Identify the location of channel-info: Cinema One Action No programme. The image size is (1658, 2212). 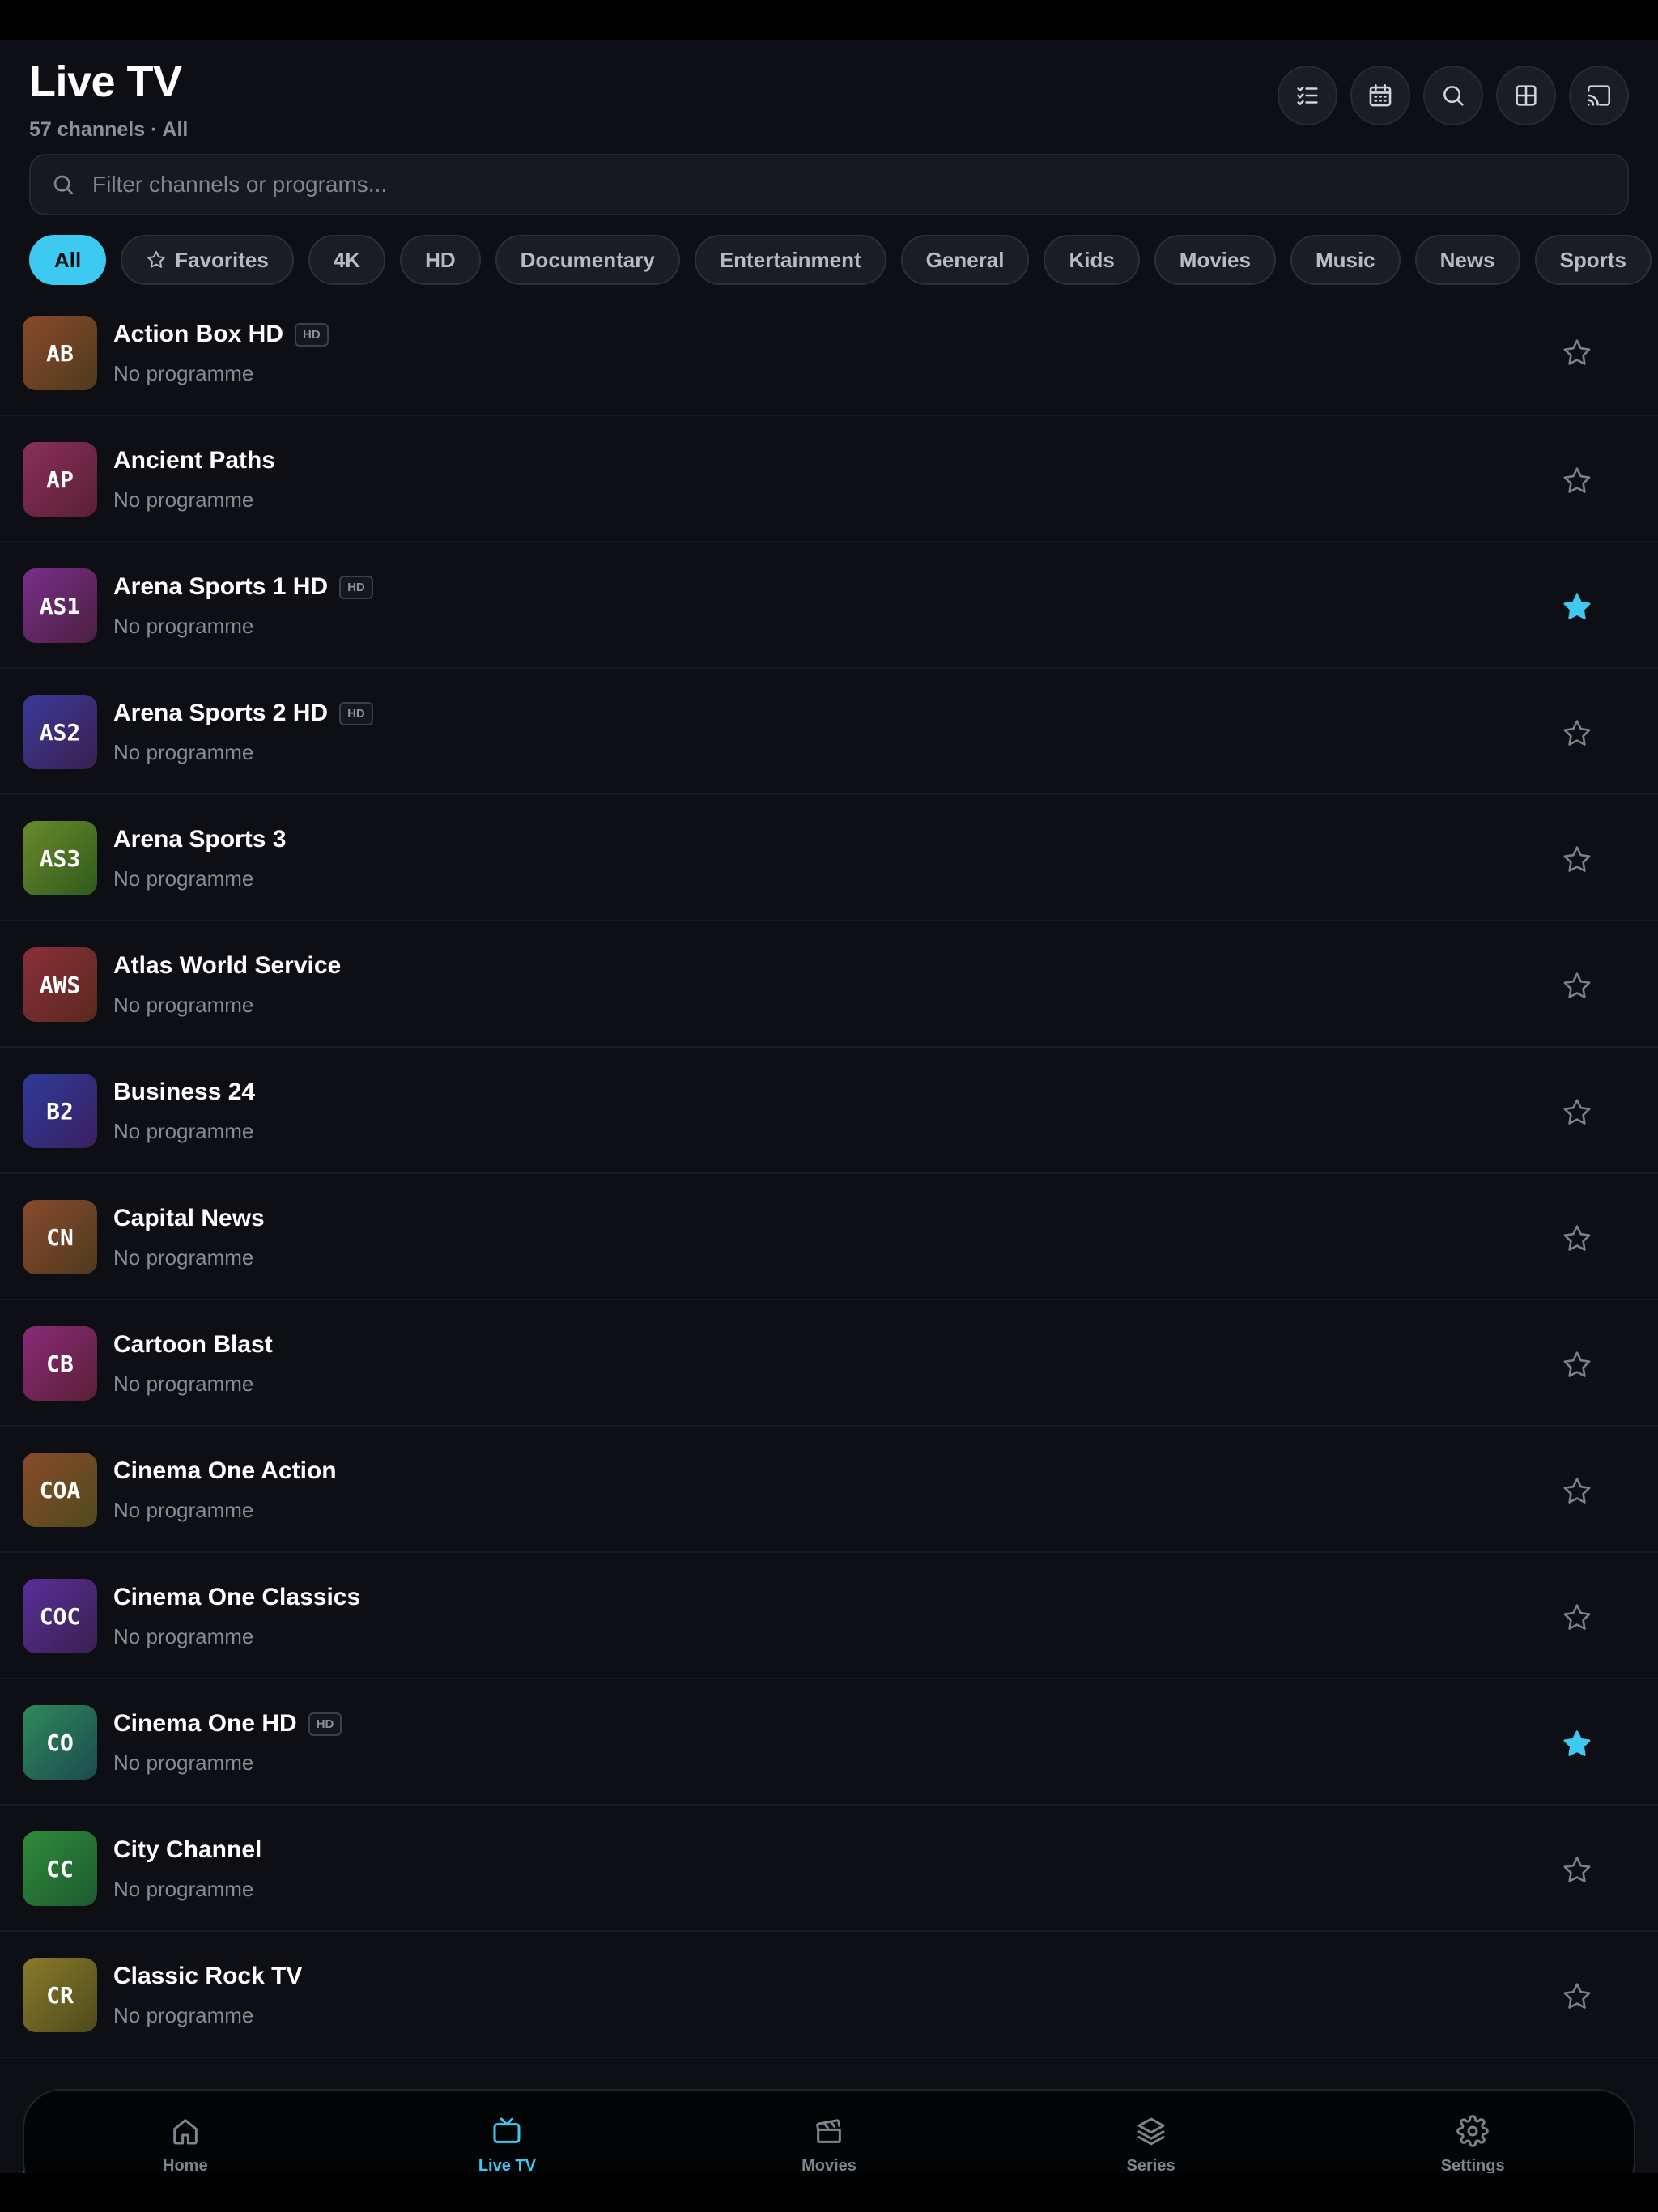
(225, 1490).